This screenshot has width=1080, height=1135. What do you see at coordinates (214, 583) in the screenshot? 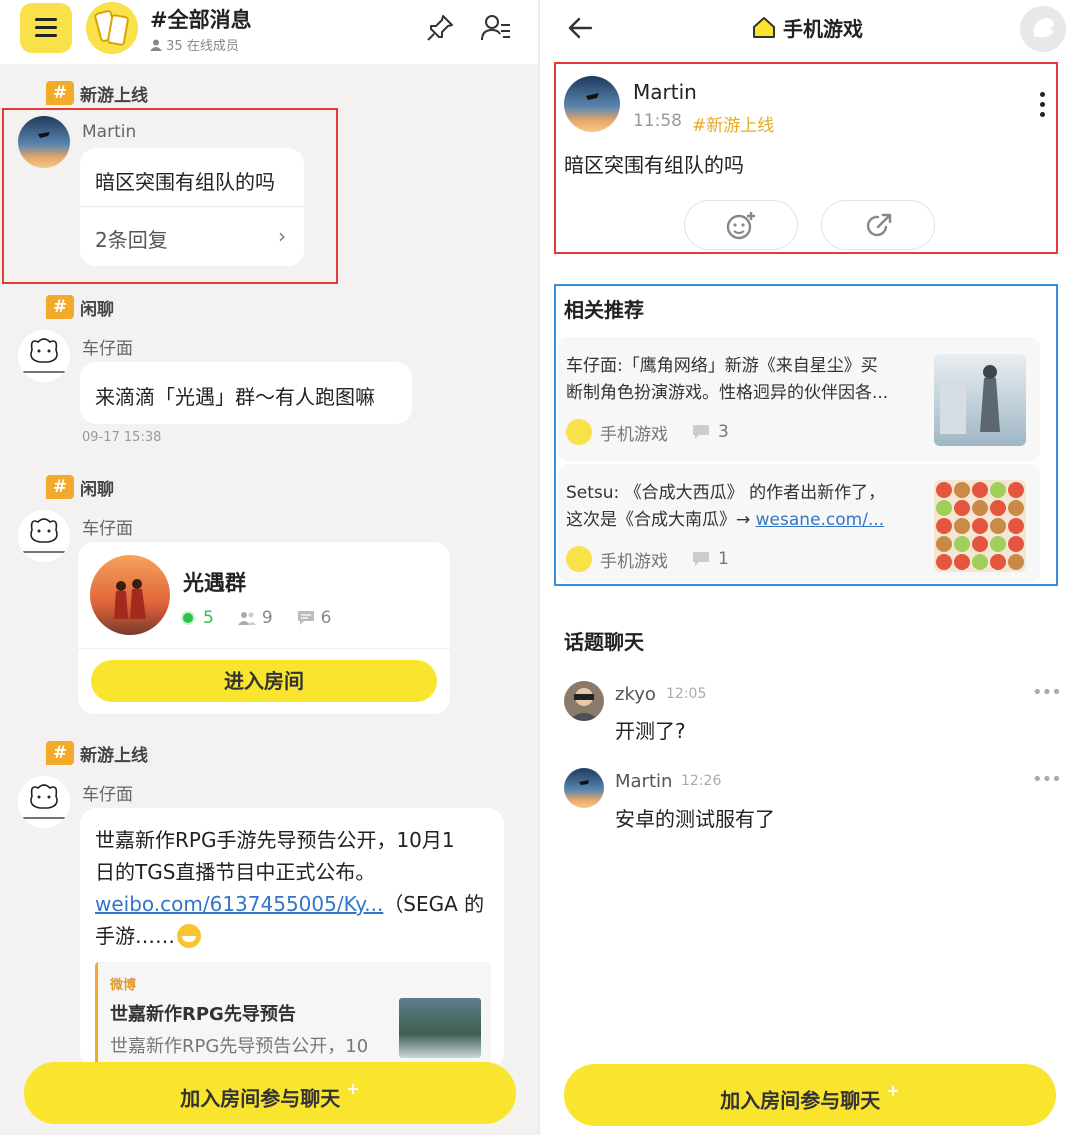
I see `room-name: 光遇群` at bounding box center [214, 583].